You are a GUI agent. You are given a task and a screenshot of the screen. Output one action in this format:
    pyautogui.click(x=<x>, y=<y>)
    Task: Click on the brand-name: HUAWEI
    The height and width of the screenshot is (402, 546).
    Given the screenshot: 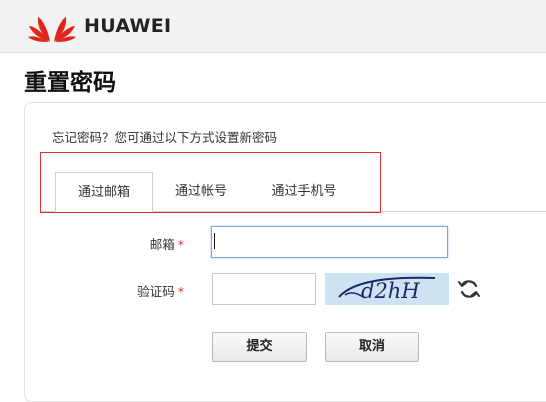 What is the action you would take?
    pyautogui.click(x=128, y=26)
    